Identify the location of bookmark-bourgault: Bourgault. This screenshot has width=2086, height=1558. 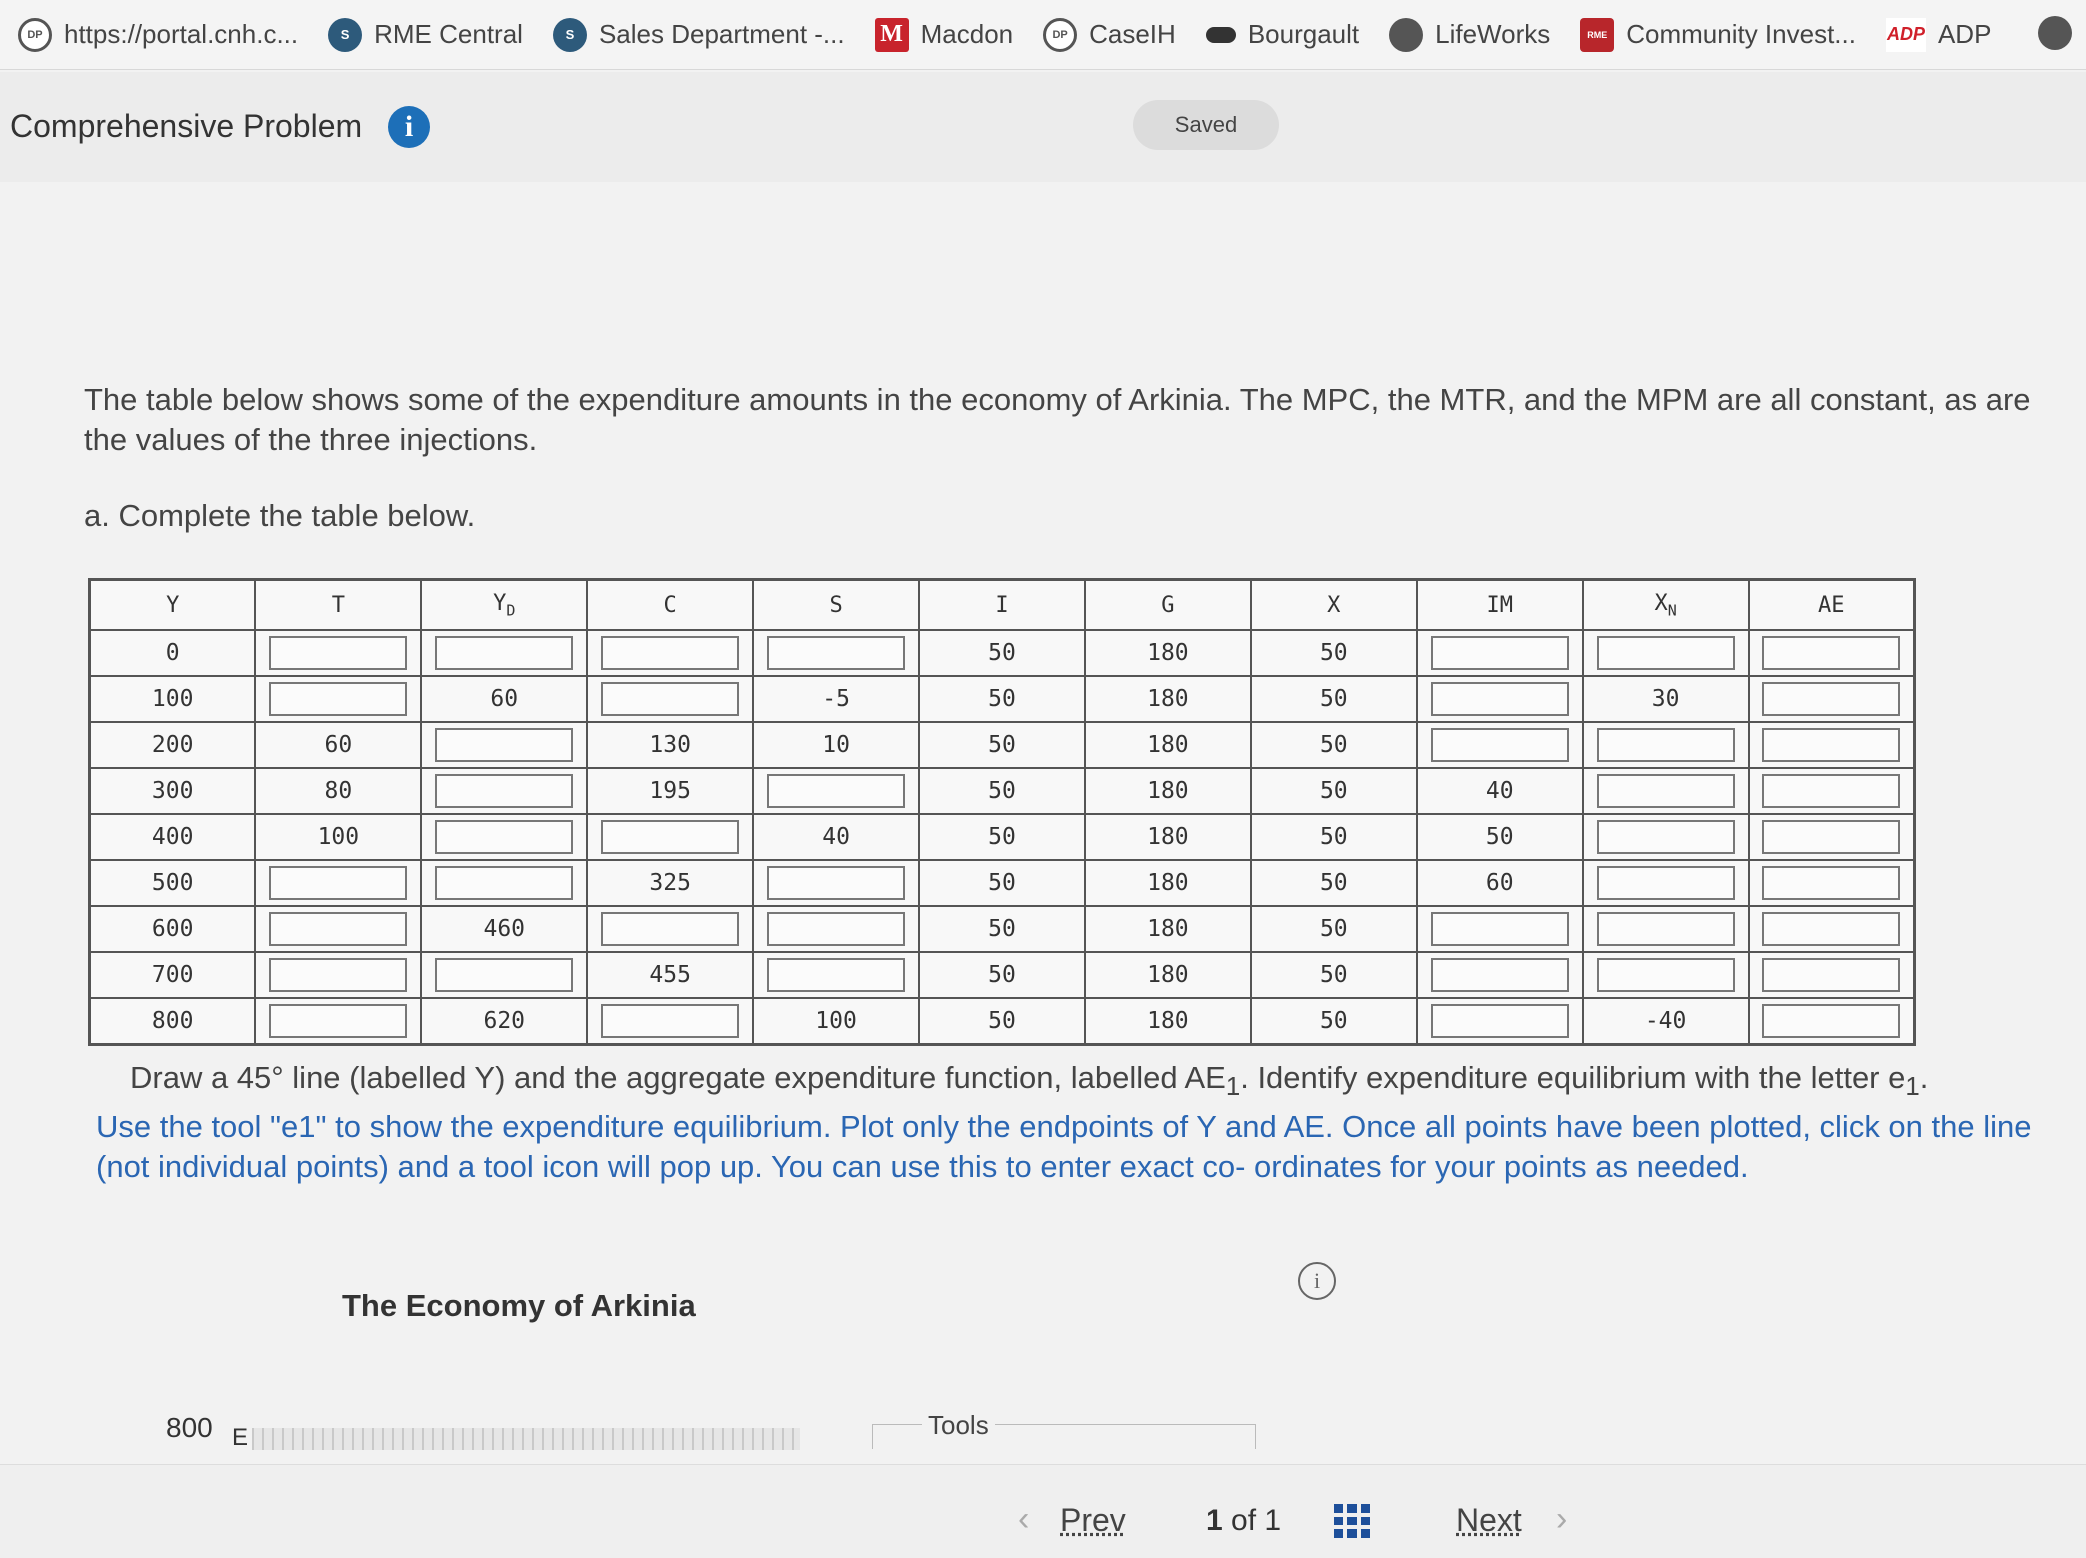
(1282, 34).